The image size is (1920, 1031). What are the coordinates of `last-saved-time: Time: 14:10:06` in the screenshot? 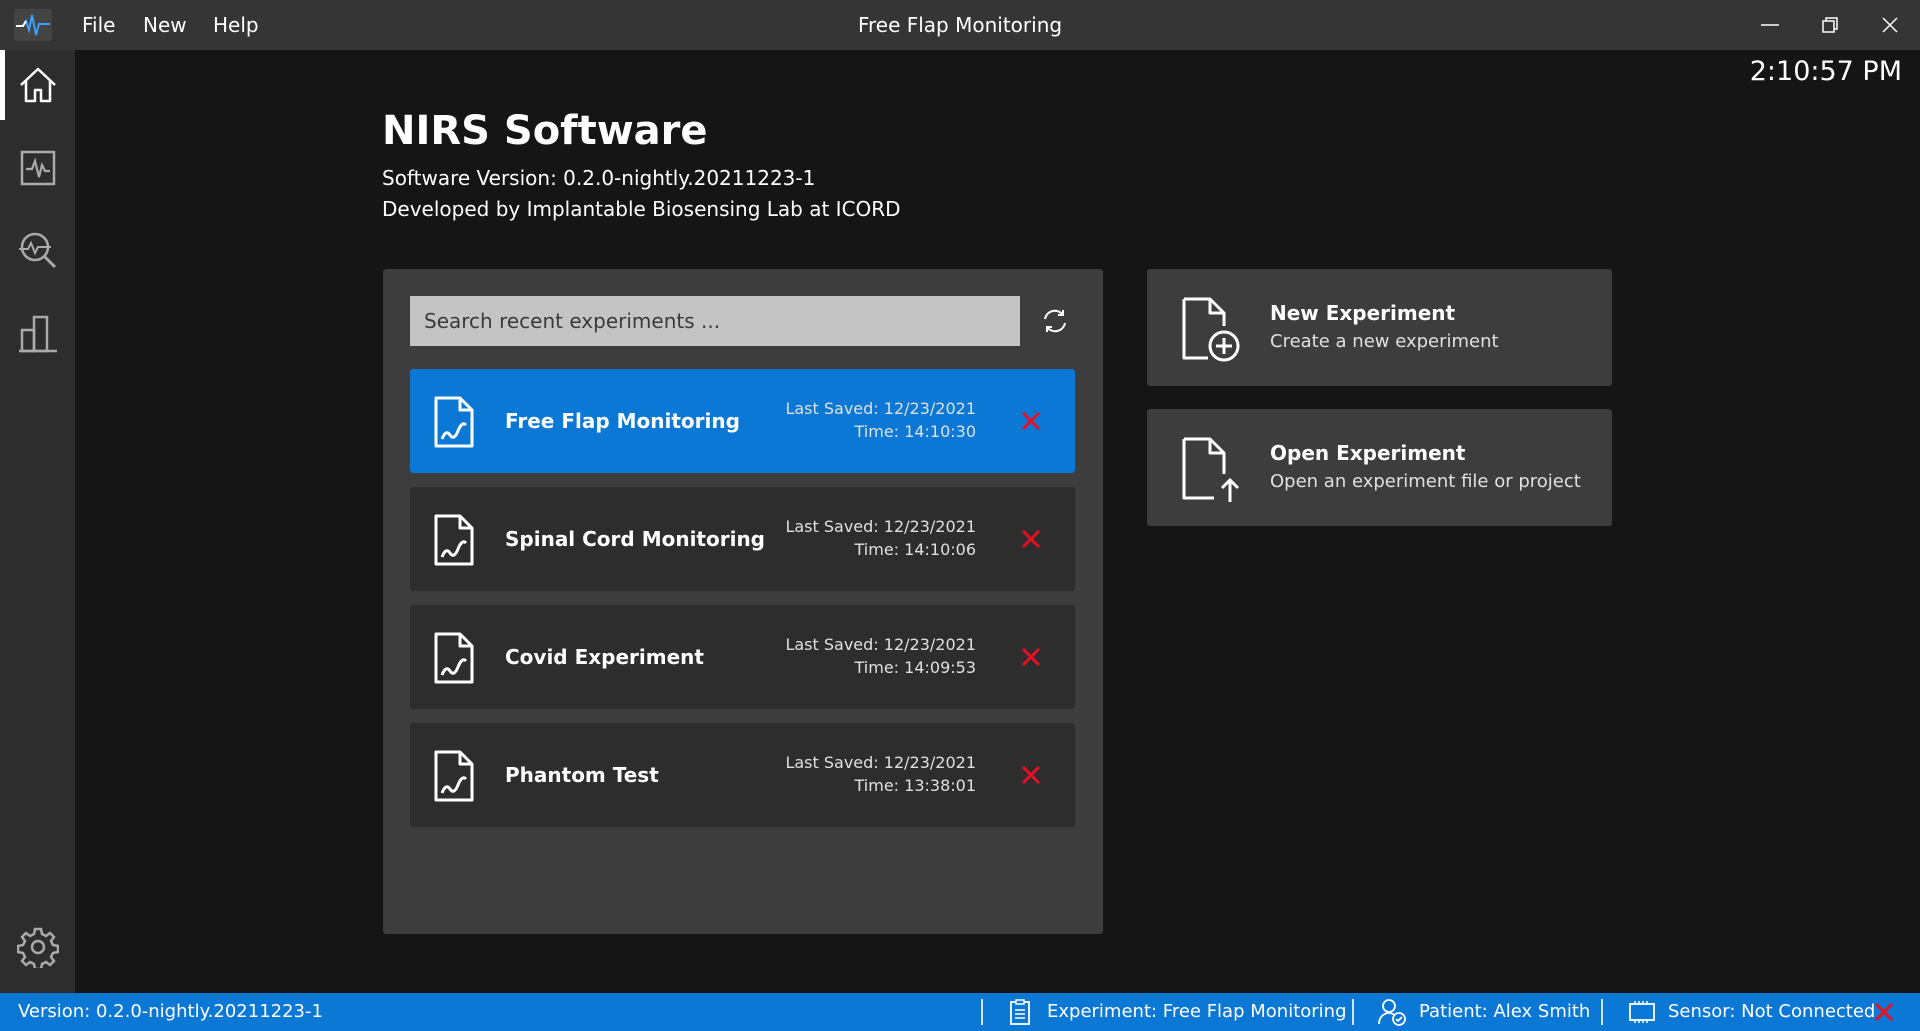 It's located at (915, 549).